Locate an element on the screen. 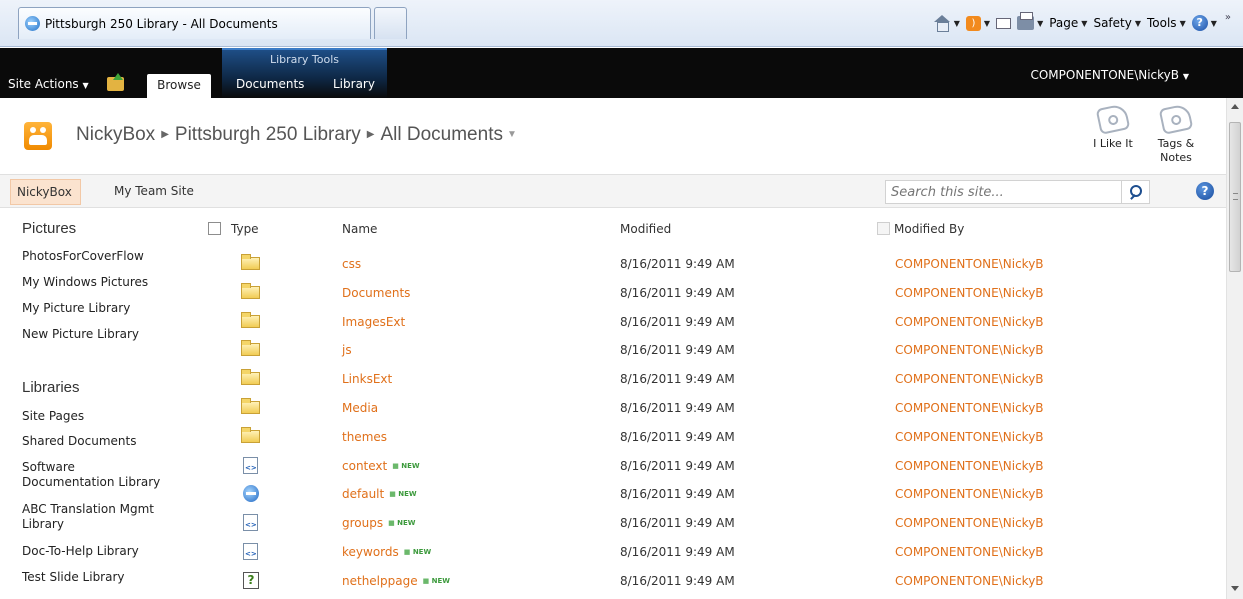 The height and width of the screenshot is (599, 1243). item-name-link: nethelppage is located at coordinates (380, 581).